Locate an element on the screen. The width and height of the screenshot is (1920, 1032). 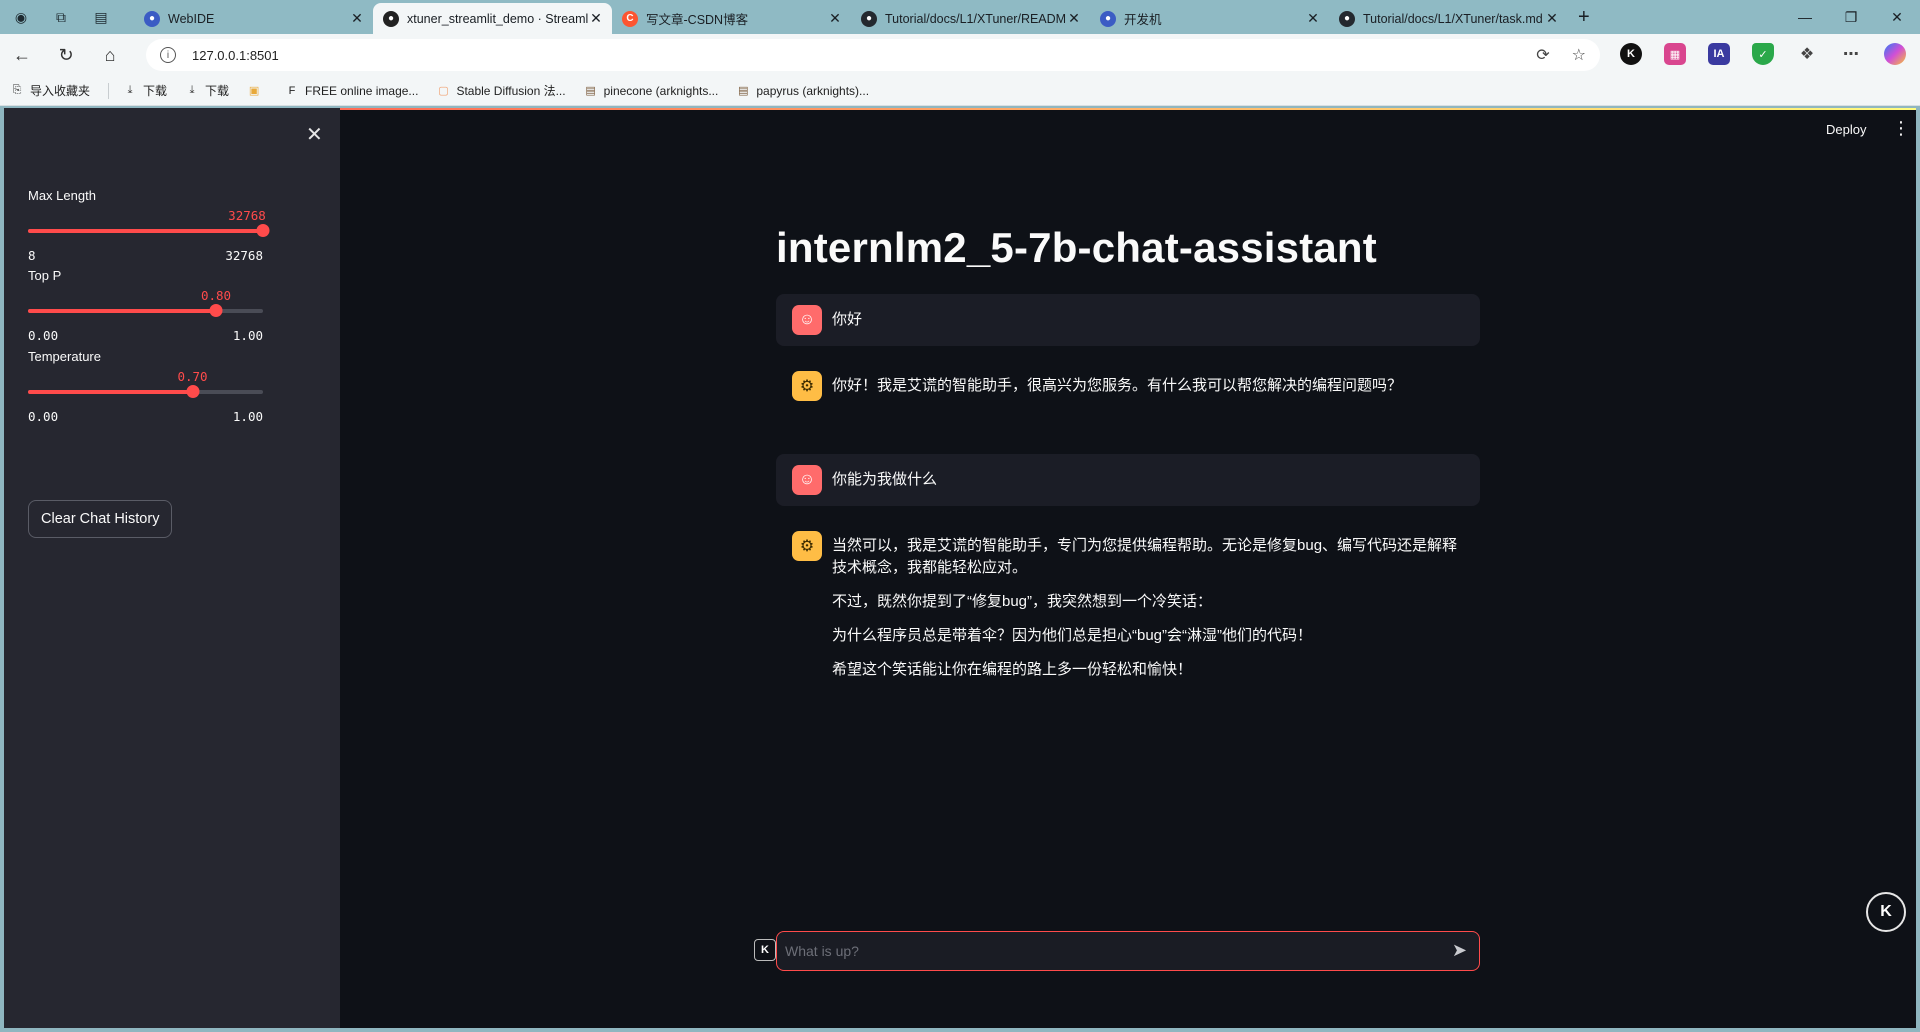
browser-tab: ● Tutorial/docs/L1/XTuner/task.md ✕ is located at coordinates (1448, 18).